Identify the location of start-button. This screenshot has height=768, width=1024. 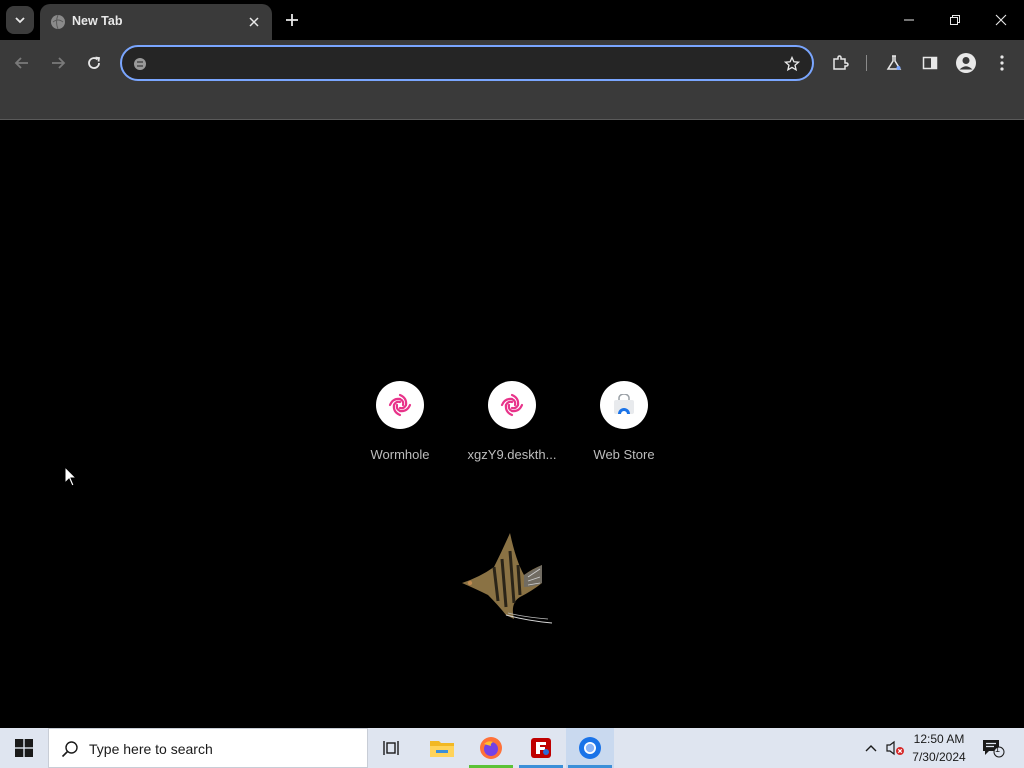
(24, 748).